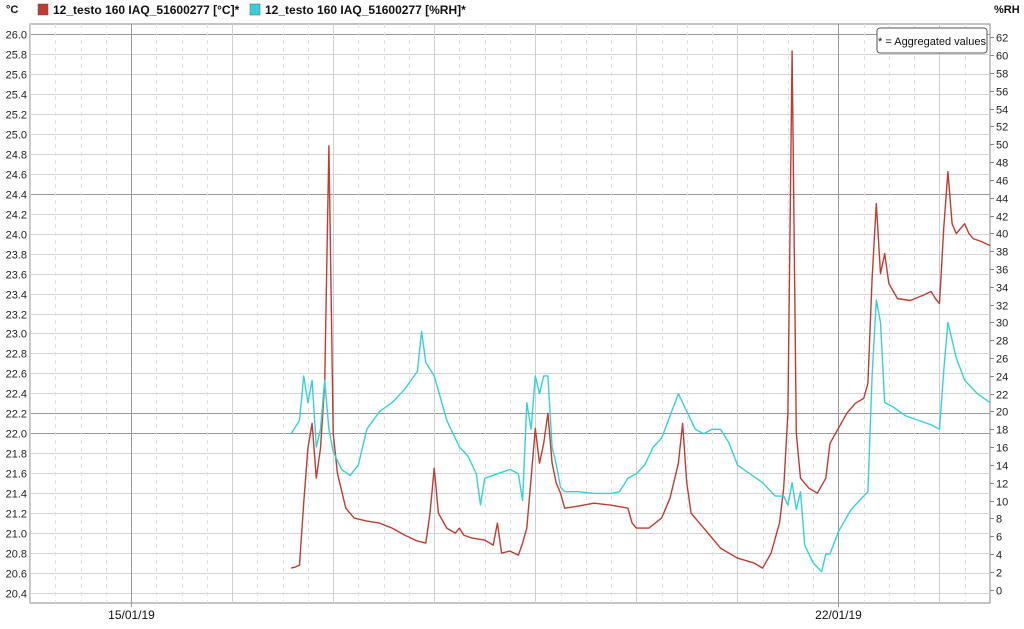 Image resolution: width=1024 pixels, height=629 pixels. I want to click on y-left-tick-label: 25.4, so click(16, 96).